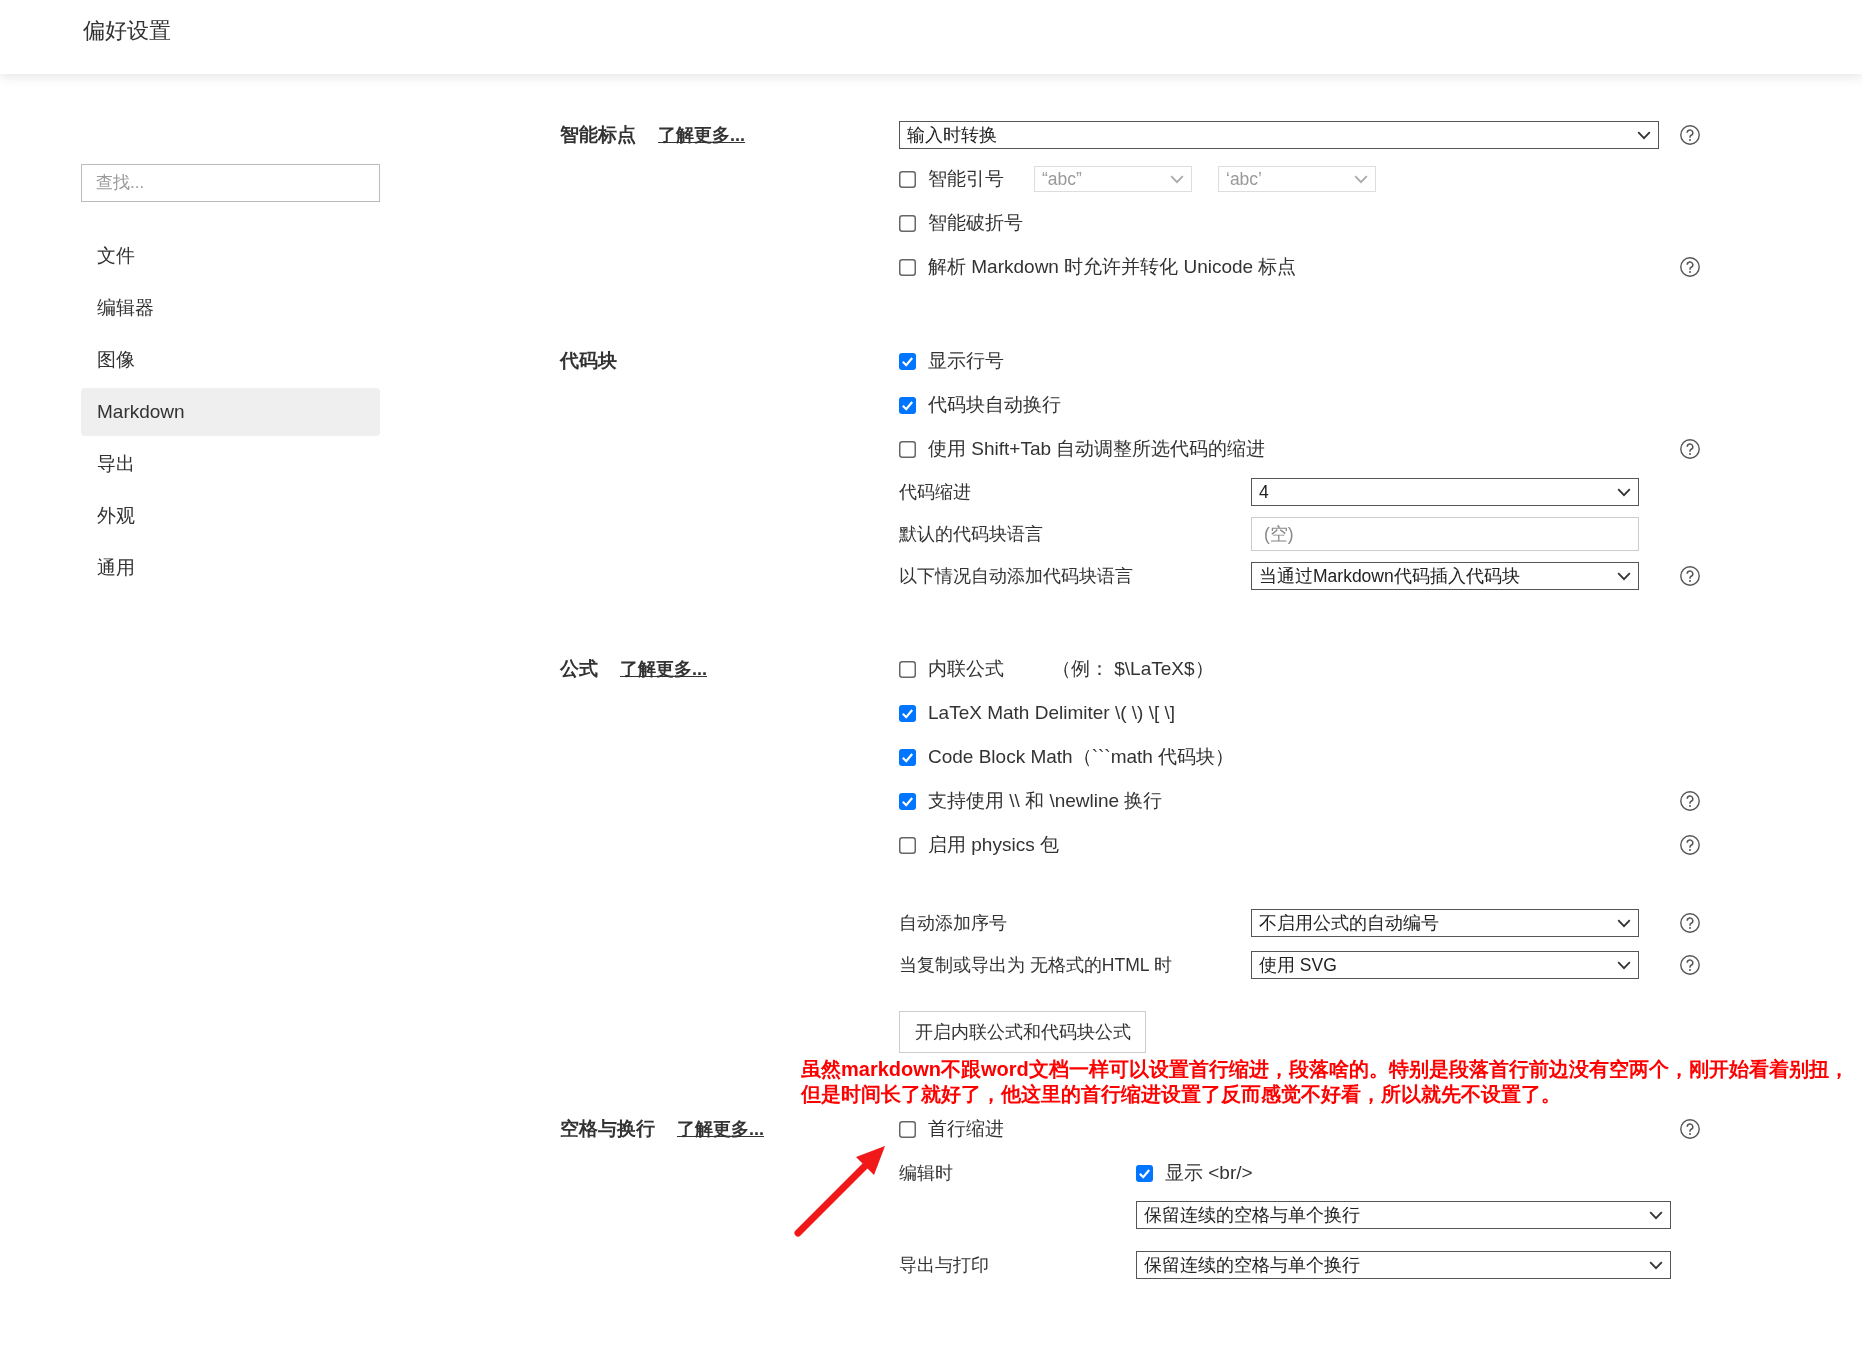  I want to click on field-label: 自动添加序号, so click(953, 923).